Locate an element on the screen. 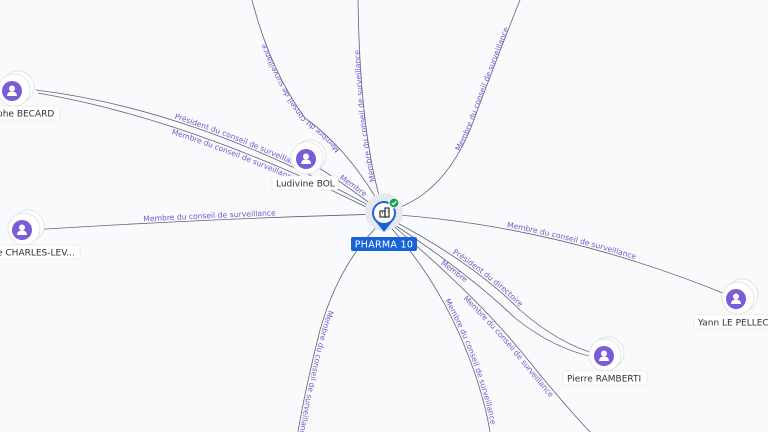 The image size is (768, 432). svg-text: phe BECARD is located at coordinates (27, 115).